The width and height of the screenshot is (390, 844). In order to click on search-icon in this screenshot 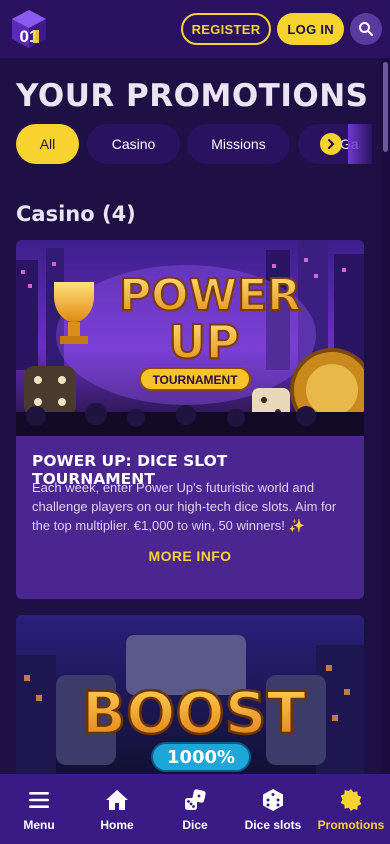, I will do `click(366, 29)`.